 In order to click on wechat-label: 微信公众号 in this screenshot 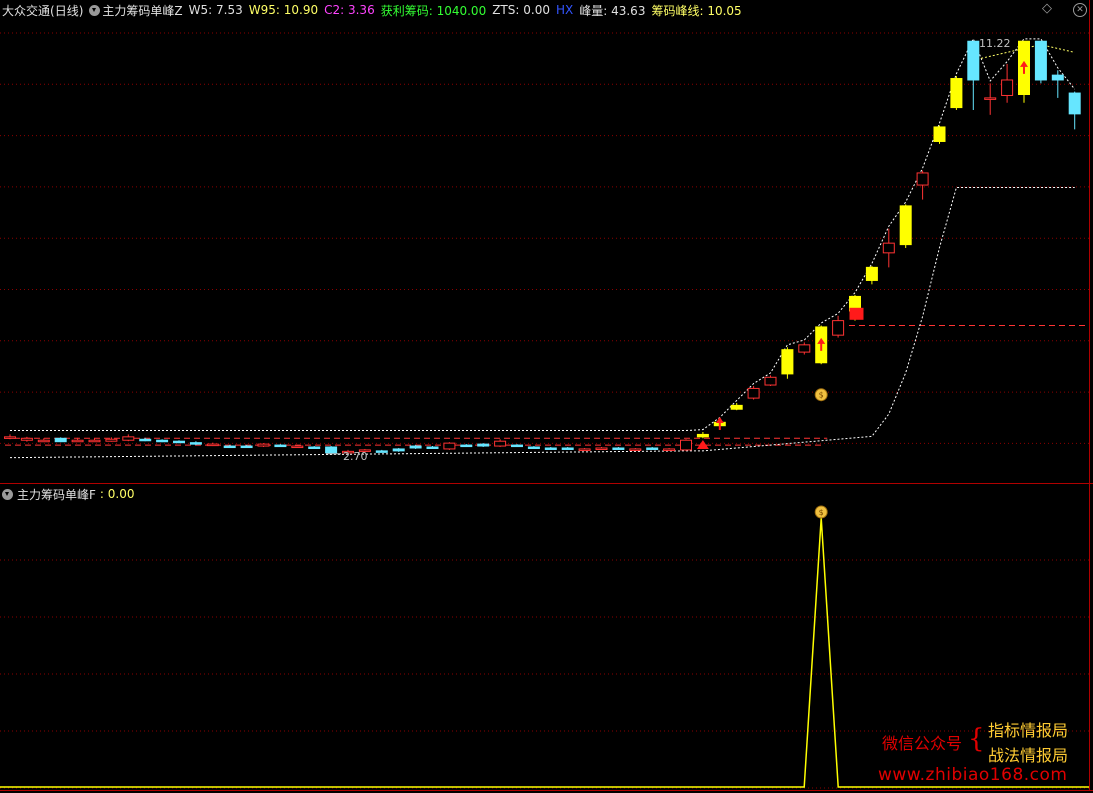, I will do `click(922, 743)`.